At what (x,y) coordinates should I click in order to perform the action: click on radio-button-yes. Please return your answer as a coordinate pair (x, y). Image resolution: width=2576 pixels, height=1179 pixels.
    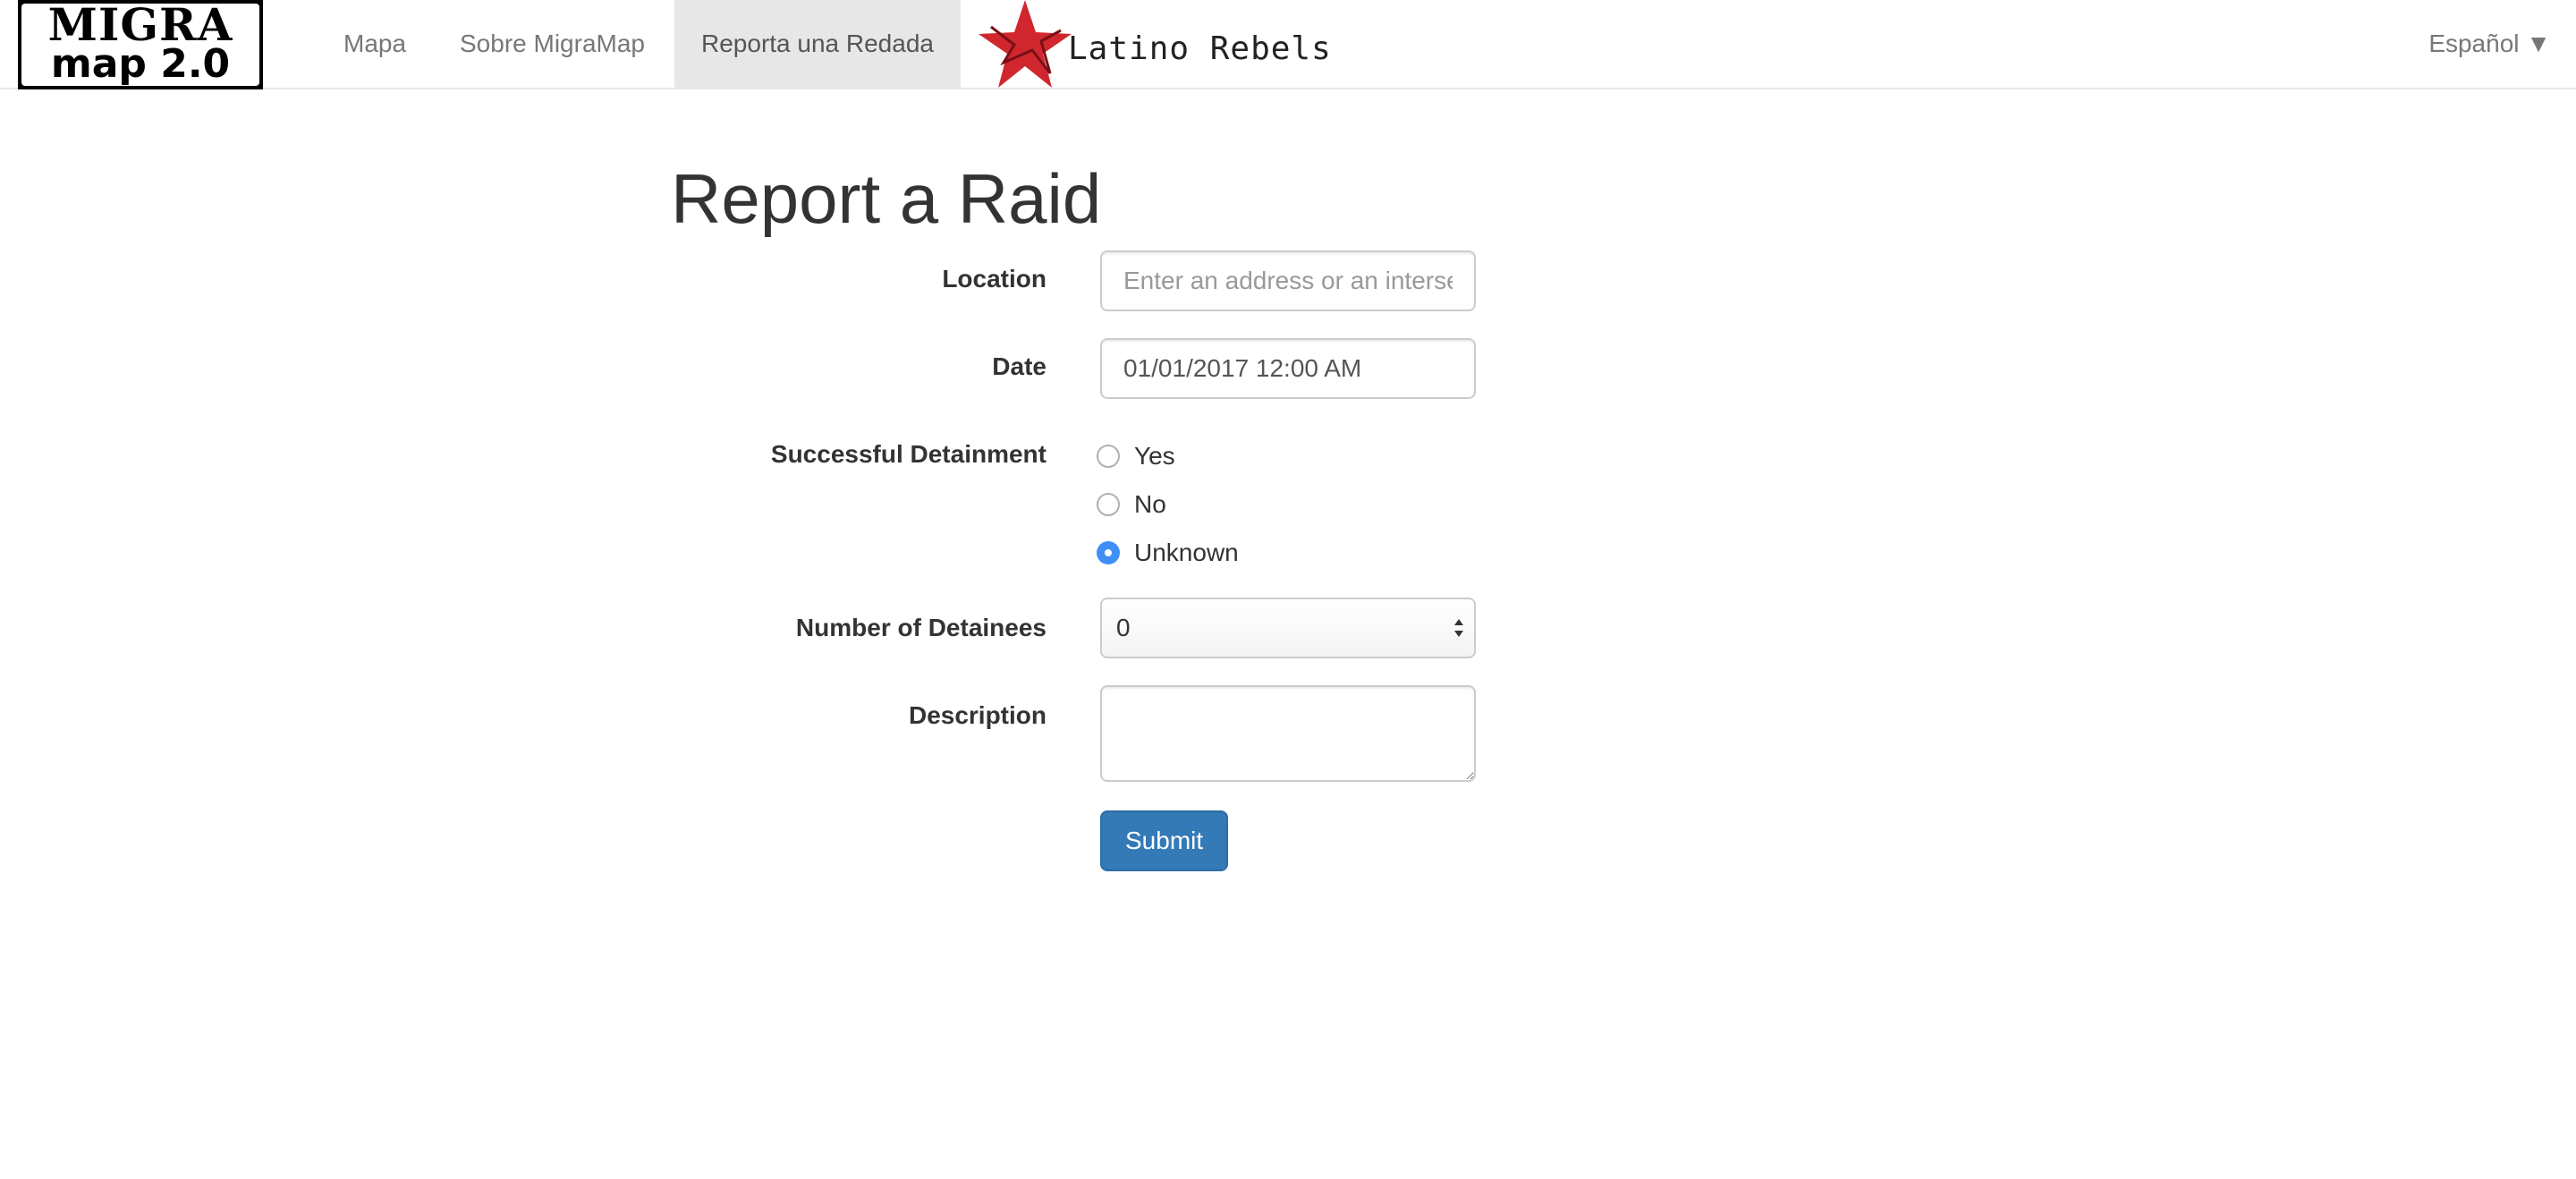
    Looking at the image, I should click on (1108, 456).